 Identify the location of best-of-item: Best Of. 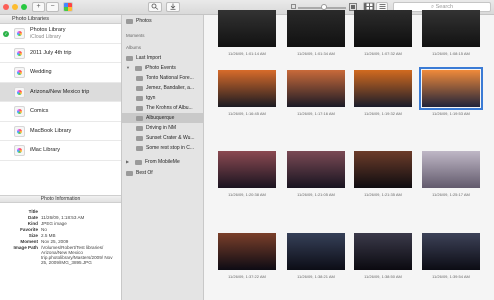
(163, 173).